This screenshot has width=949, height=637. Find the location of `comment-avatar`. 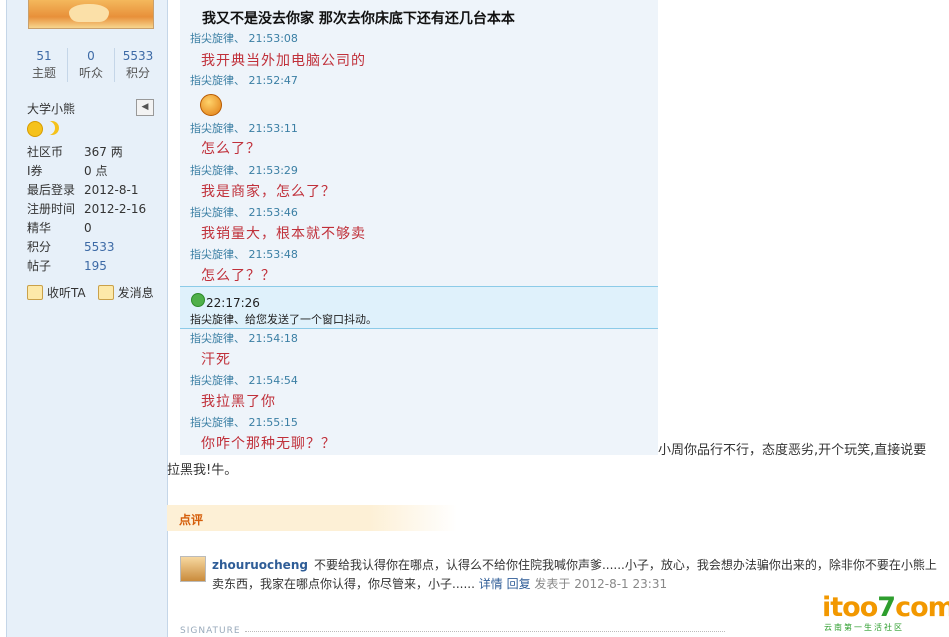

comment-avatar is located at coordinates (193, 569).